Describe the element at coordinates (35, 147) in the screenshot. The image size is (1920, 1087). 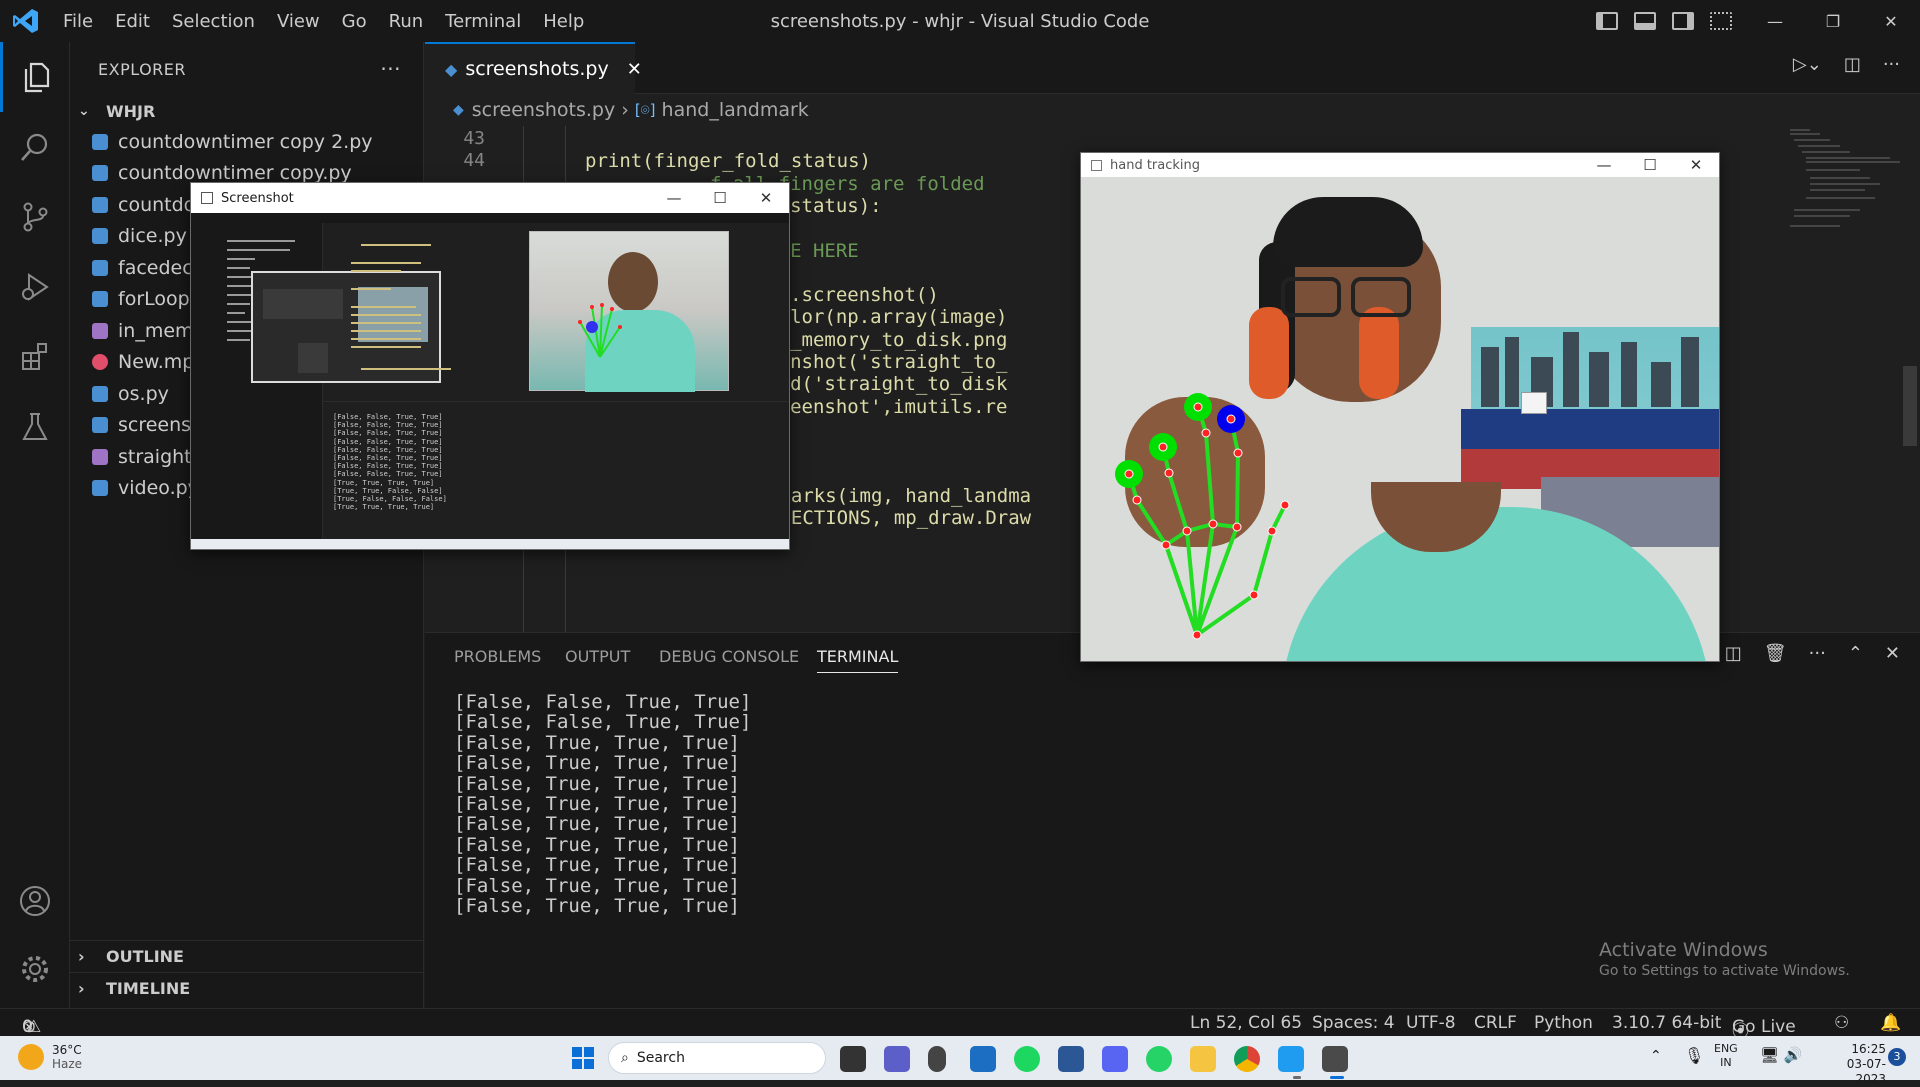
I see `search-activity` at that location.